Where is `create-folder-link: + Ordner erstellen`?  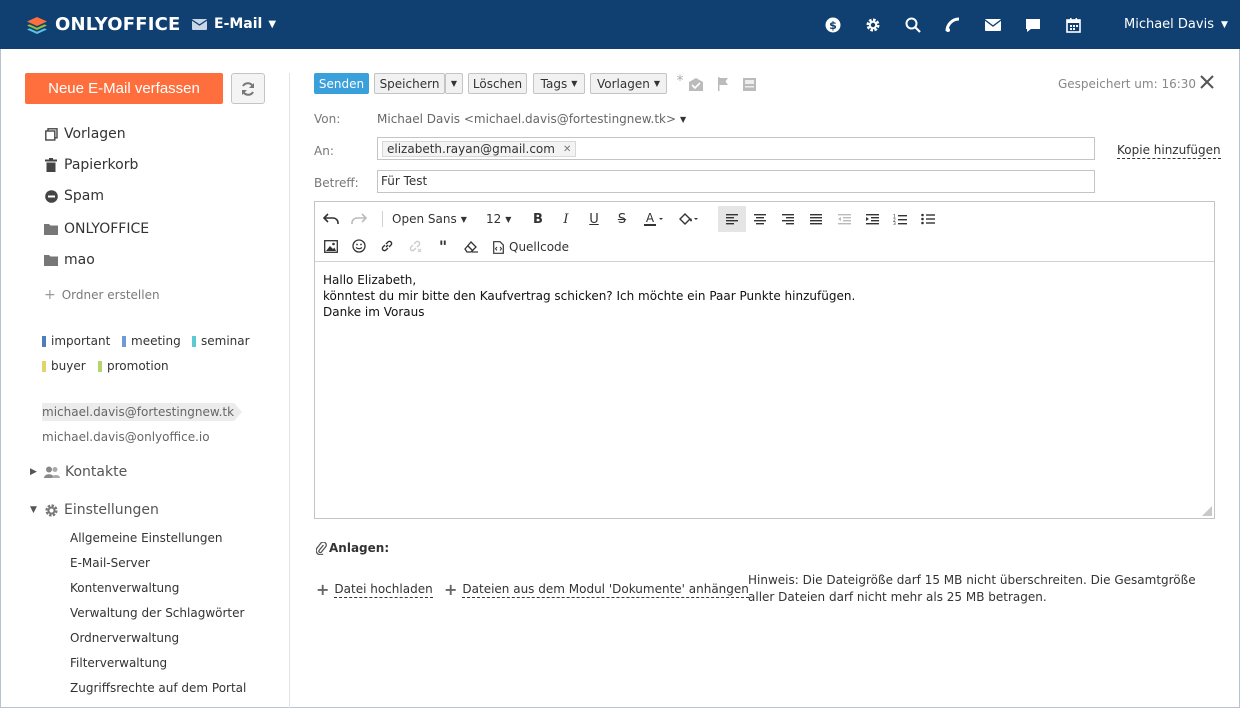 create-folder-link: + Ordner erstellen is located at coordinates (102, 295).